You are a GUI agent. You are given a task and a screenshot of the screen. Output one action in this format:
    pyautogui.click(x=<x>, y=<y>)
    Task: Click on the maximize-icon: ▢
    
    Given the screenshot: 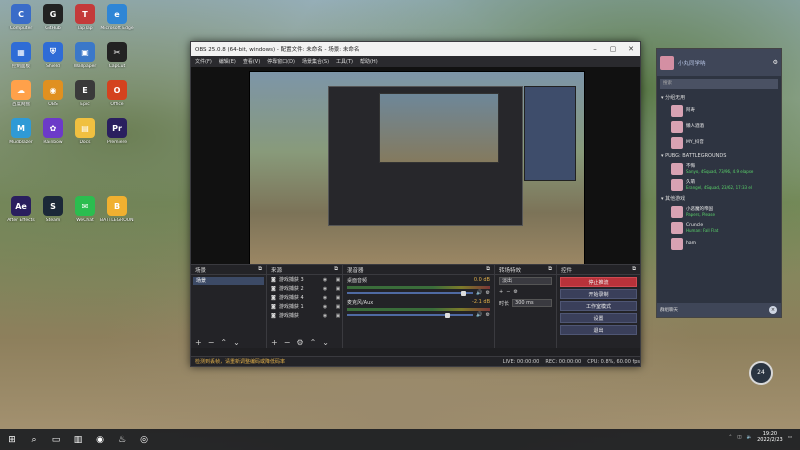 What is the action you would take?
    pyautogui.click(x=613, y=49)
    